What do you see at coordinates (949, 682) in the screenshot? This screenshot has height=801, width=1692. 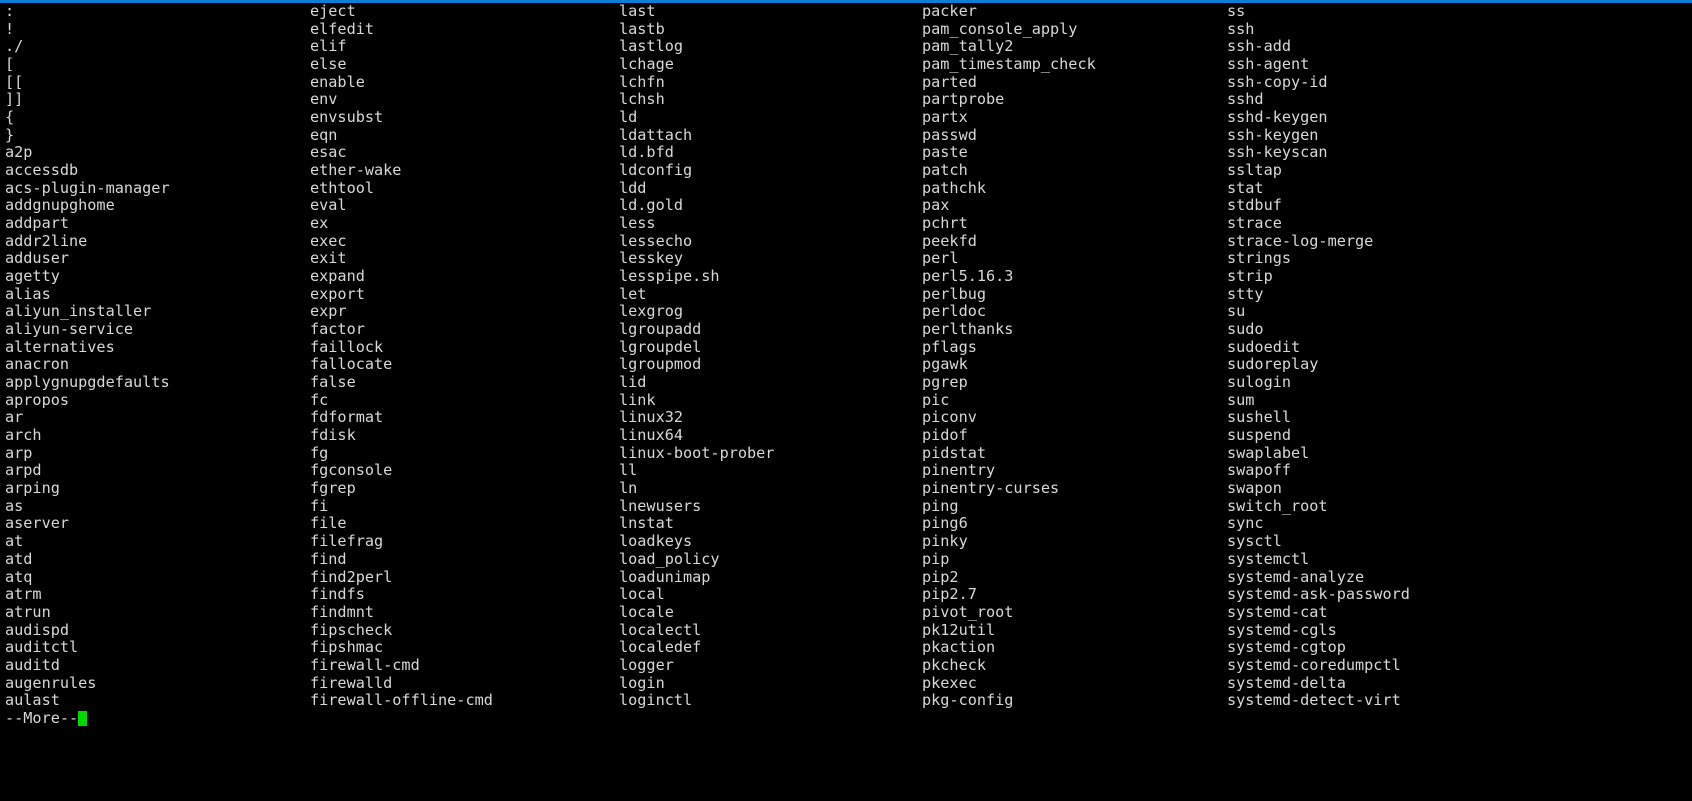 I see `command-entry: pkexec` at bounding box center [949, 682].